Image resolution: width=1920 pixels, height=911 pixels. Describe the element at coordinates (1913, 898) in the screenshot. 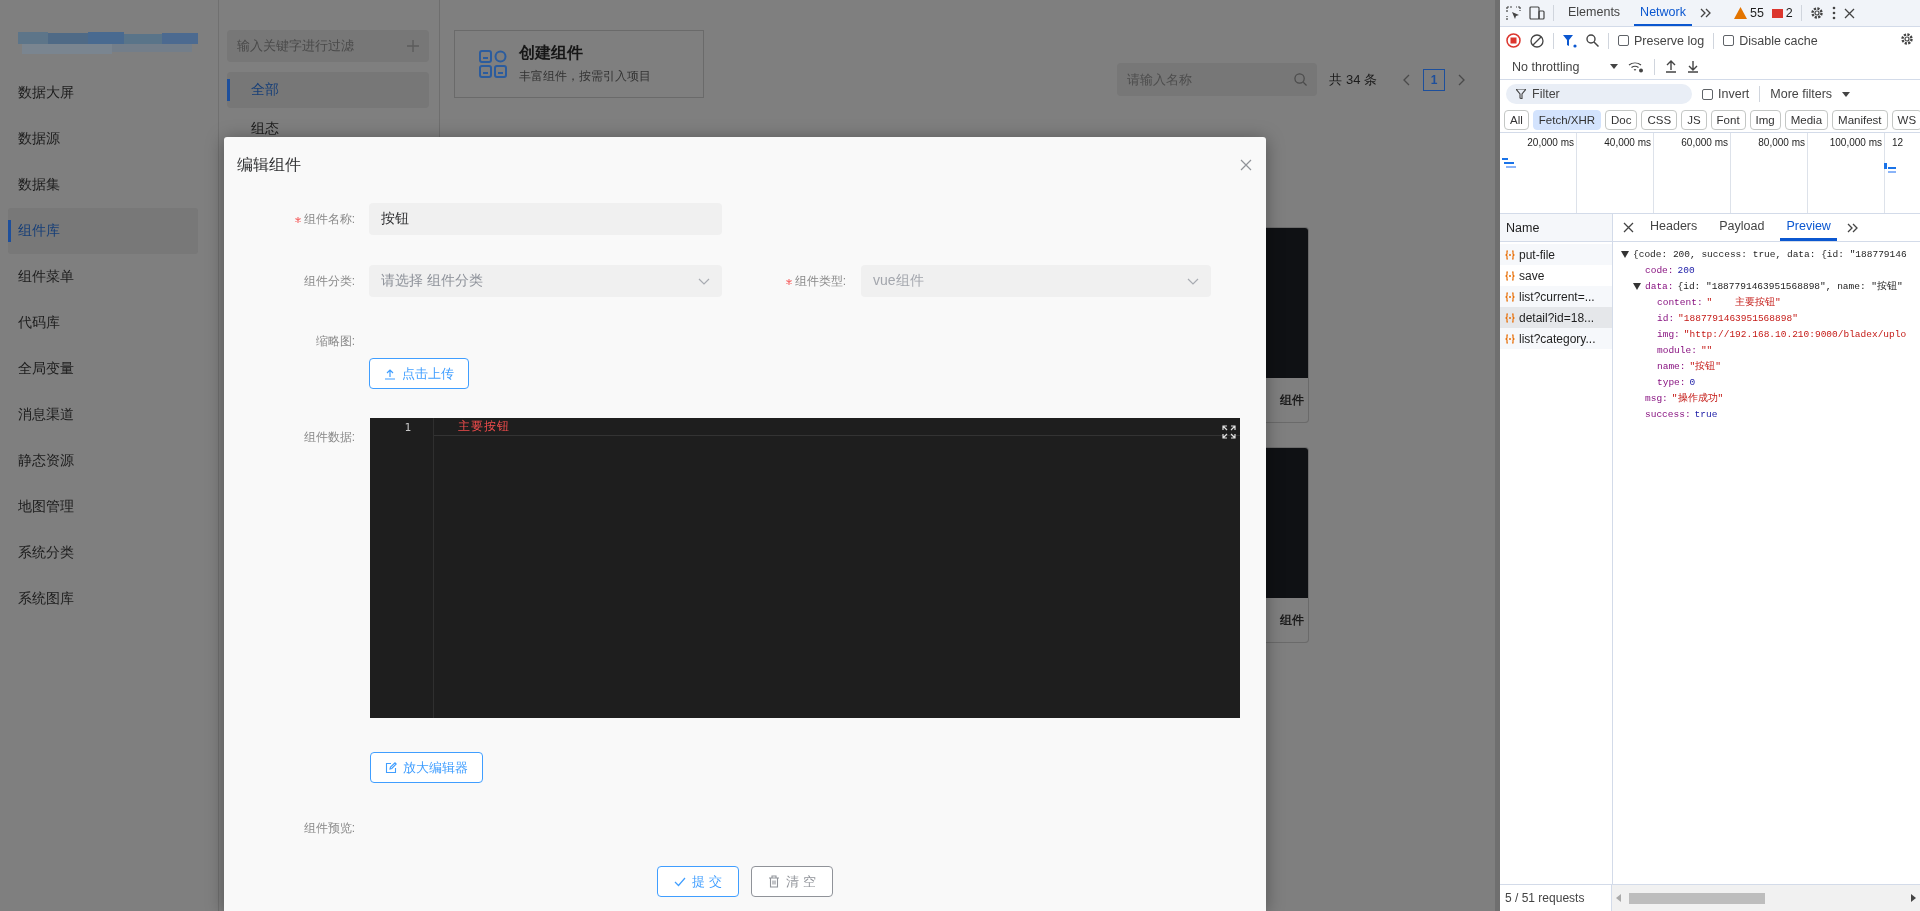

I see `scroll-right-icon` at that location.